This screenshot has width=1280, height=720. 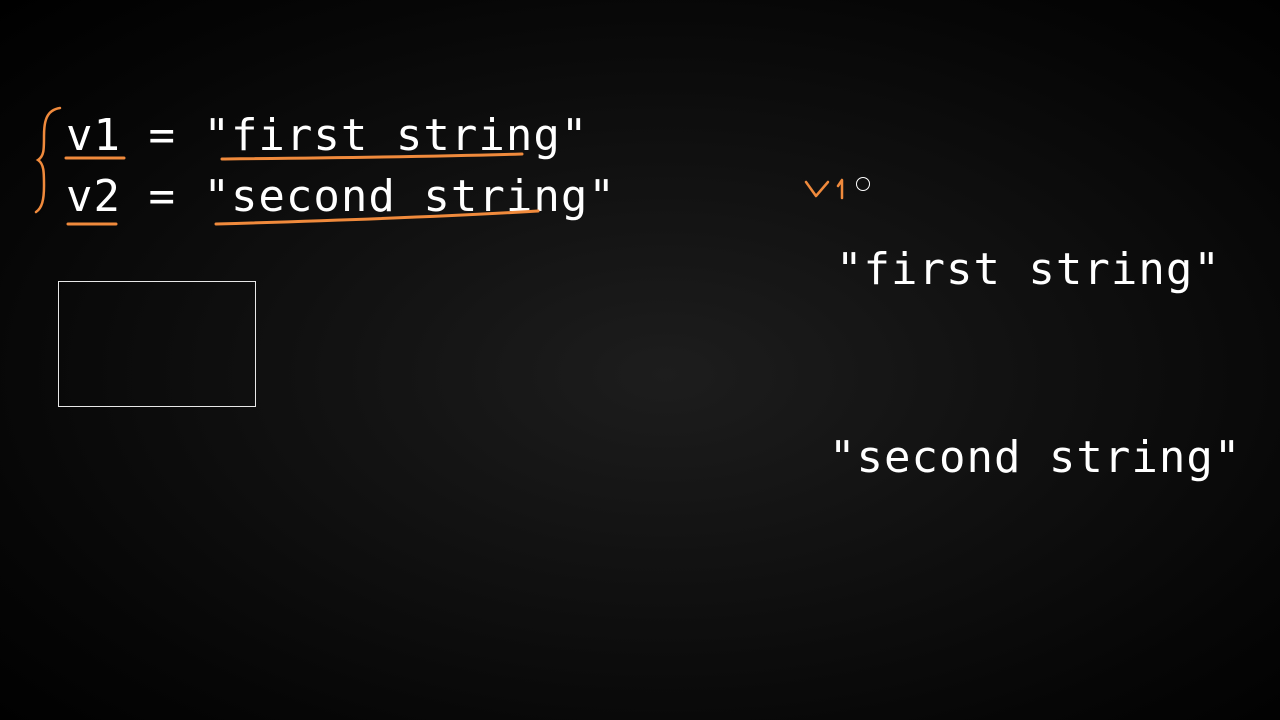 What do you see at coordinates (341, 196) in the screenshot?
I see `code-line-v2: v2 = "second string"` at bounding box center [341, 196].